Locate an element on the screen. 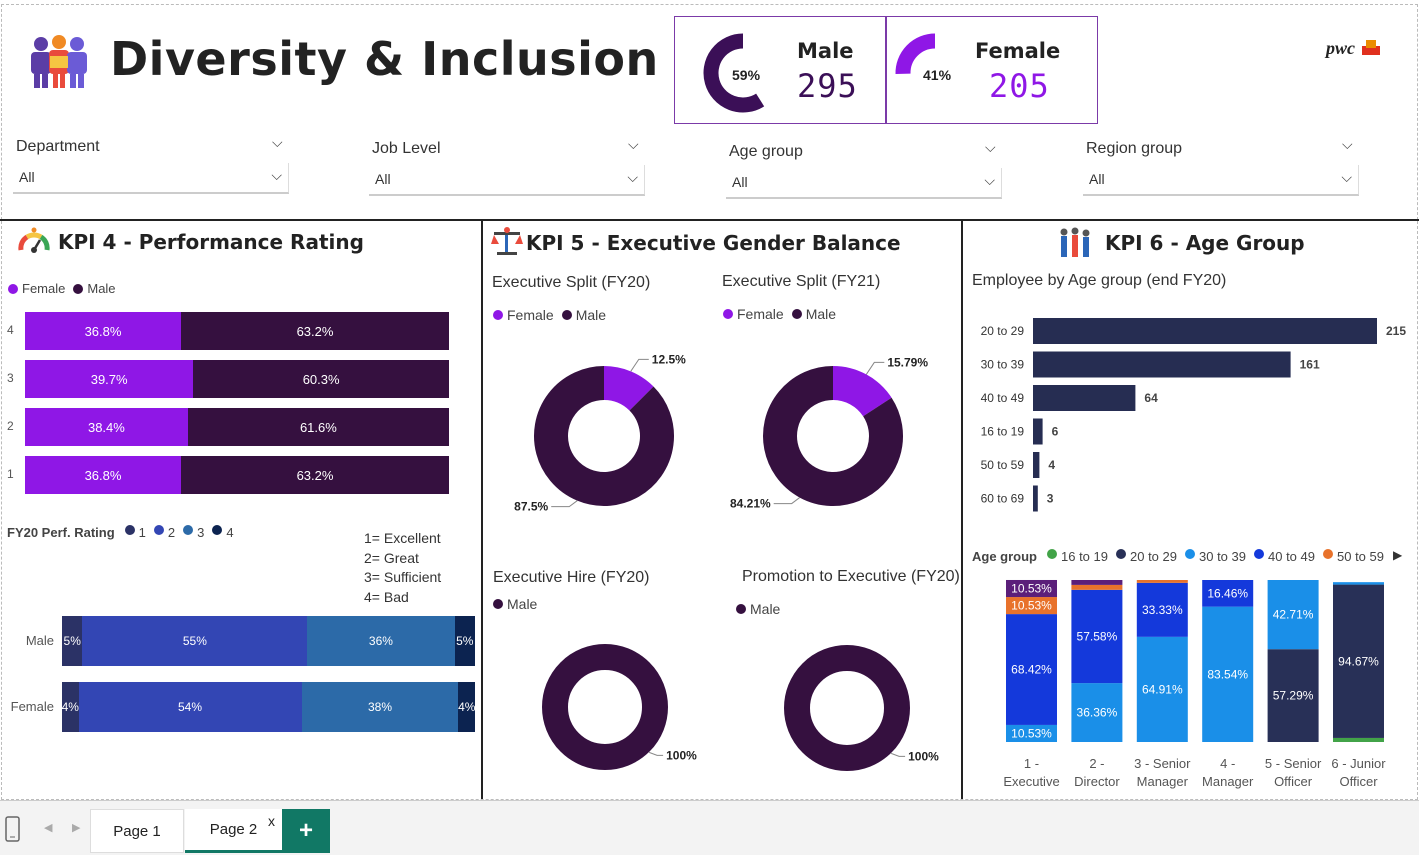 The height and width of the screenshot is (855, 1419). level-axis-label: Executive is located at coordinates (1031, 781).